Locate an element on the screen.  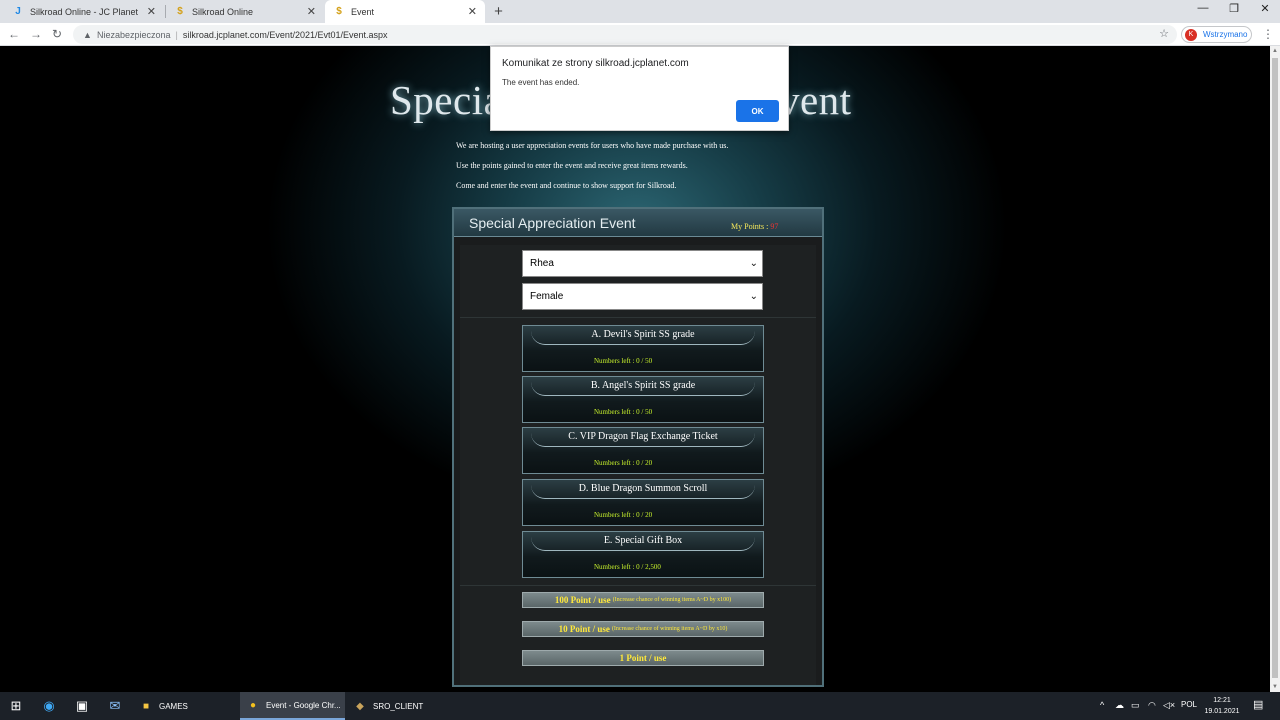
item-name: D. Blue Dragon Summon Scroll is located at coordinates (643, 488).